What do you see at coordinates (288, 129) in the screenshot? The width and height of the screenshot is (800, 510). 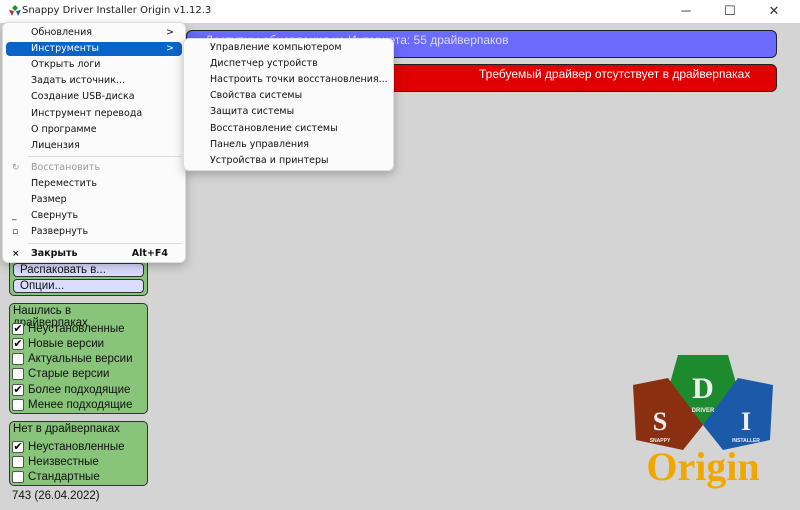 I see `submenu-item: Восстановление системы` at bounding box center [288, 129].